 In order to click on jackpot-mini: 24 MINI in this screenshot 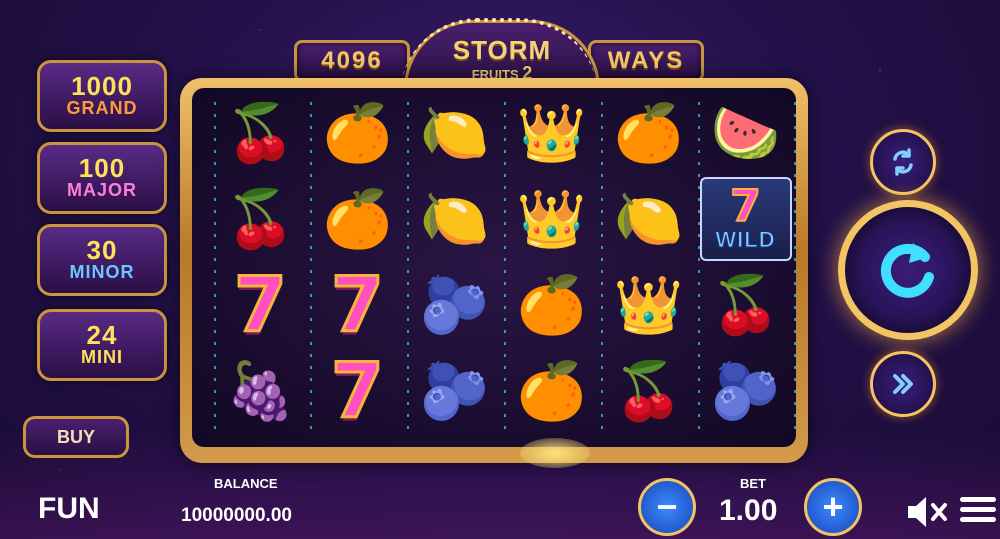, I will do `click(102, 345)`.